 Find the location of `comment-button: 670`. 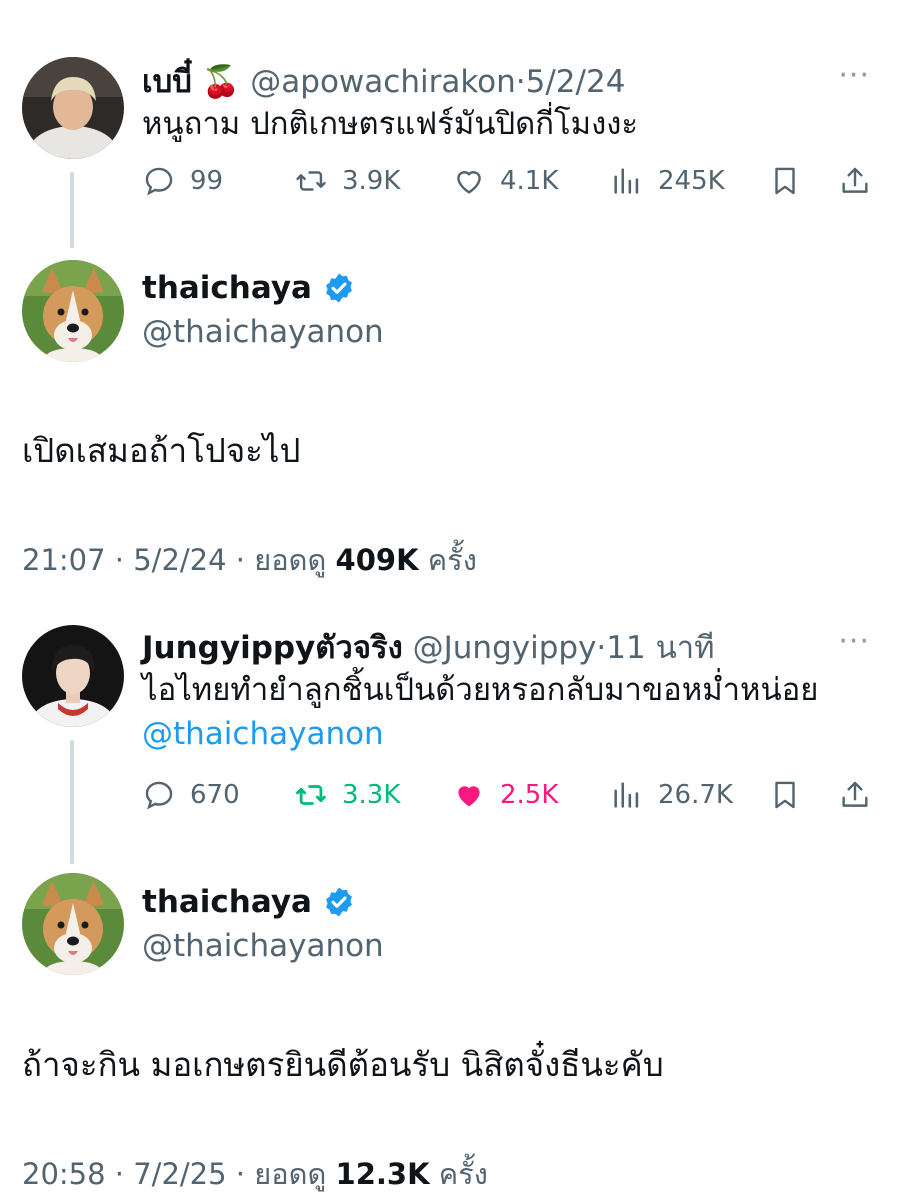

comment-button: 670 is located at coordinates (191, 795).